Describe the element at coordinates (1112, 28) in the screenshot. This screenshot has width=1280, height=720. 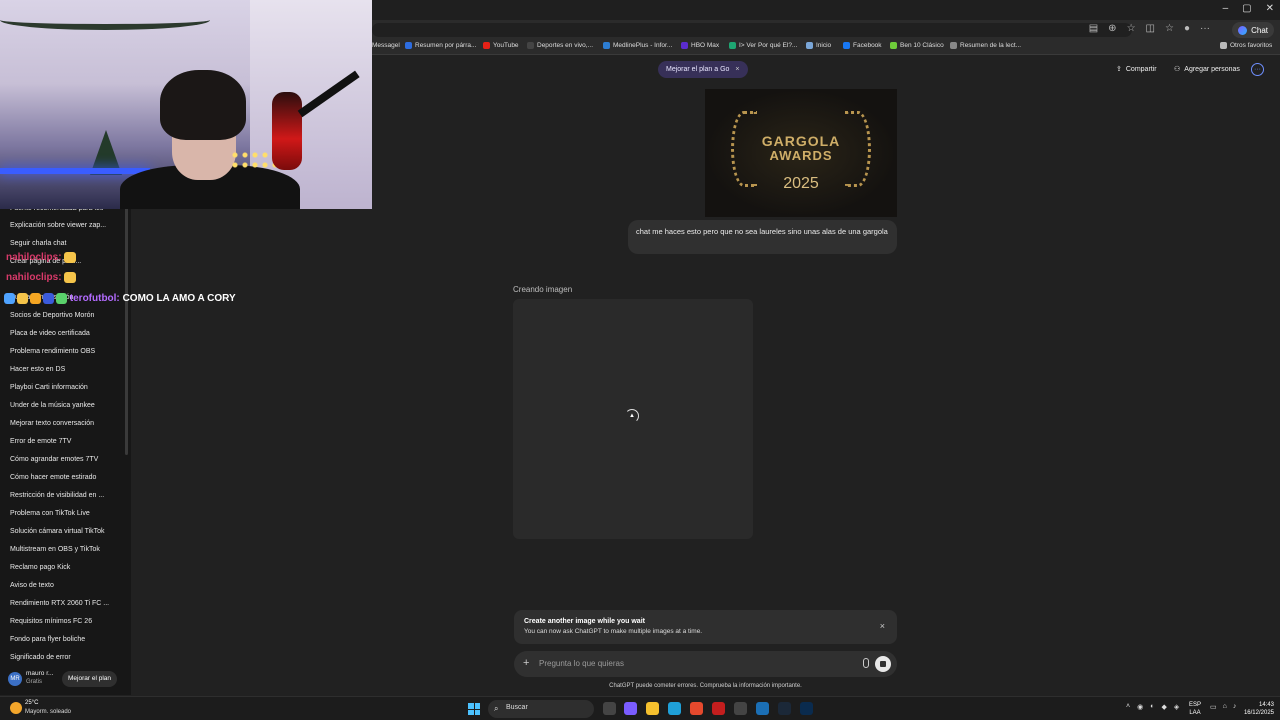
I see `zoom-icon: ⊕` at that location.